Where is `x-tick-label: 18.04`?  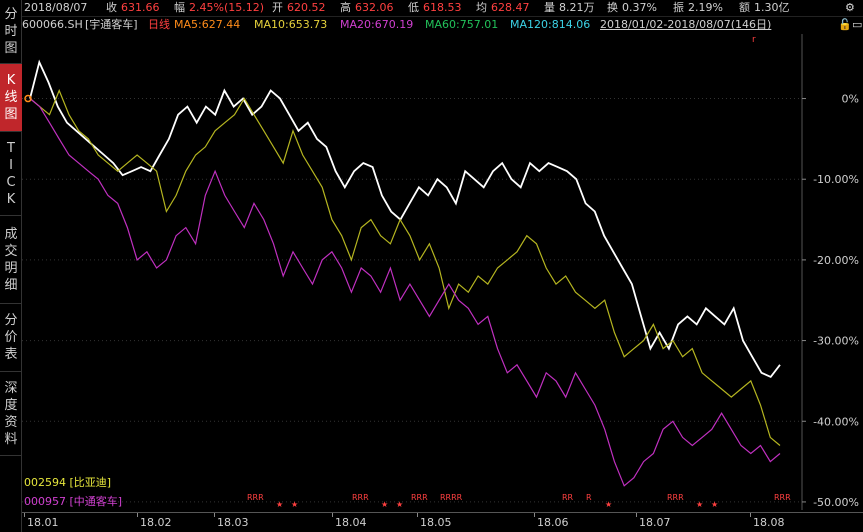 x-tick-label: 18.04 is located at coordinates (351, 522).